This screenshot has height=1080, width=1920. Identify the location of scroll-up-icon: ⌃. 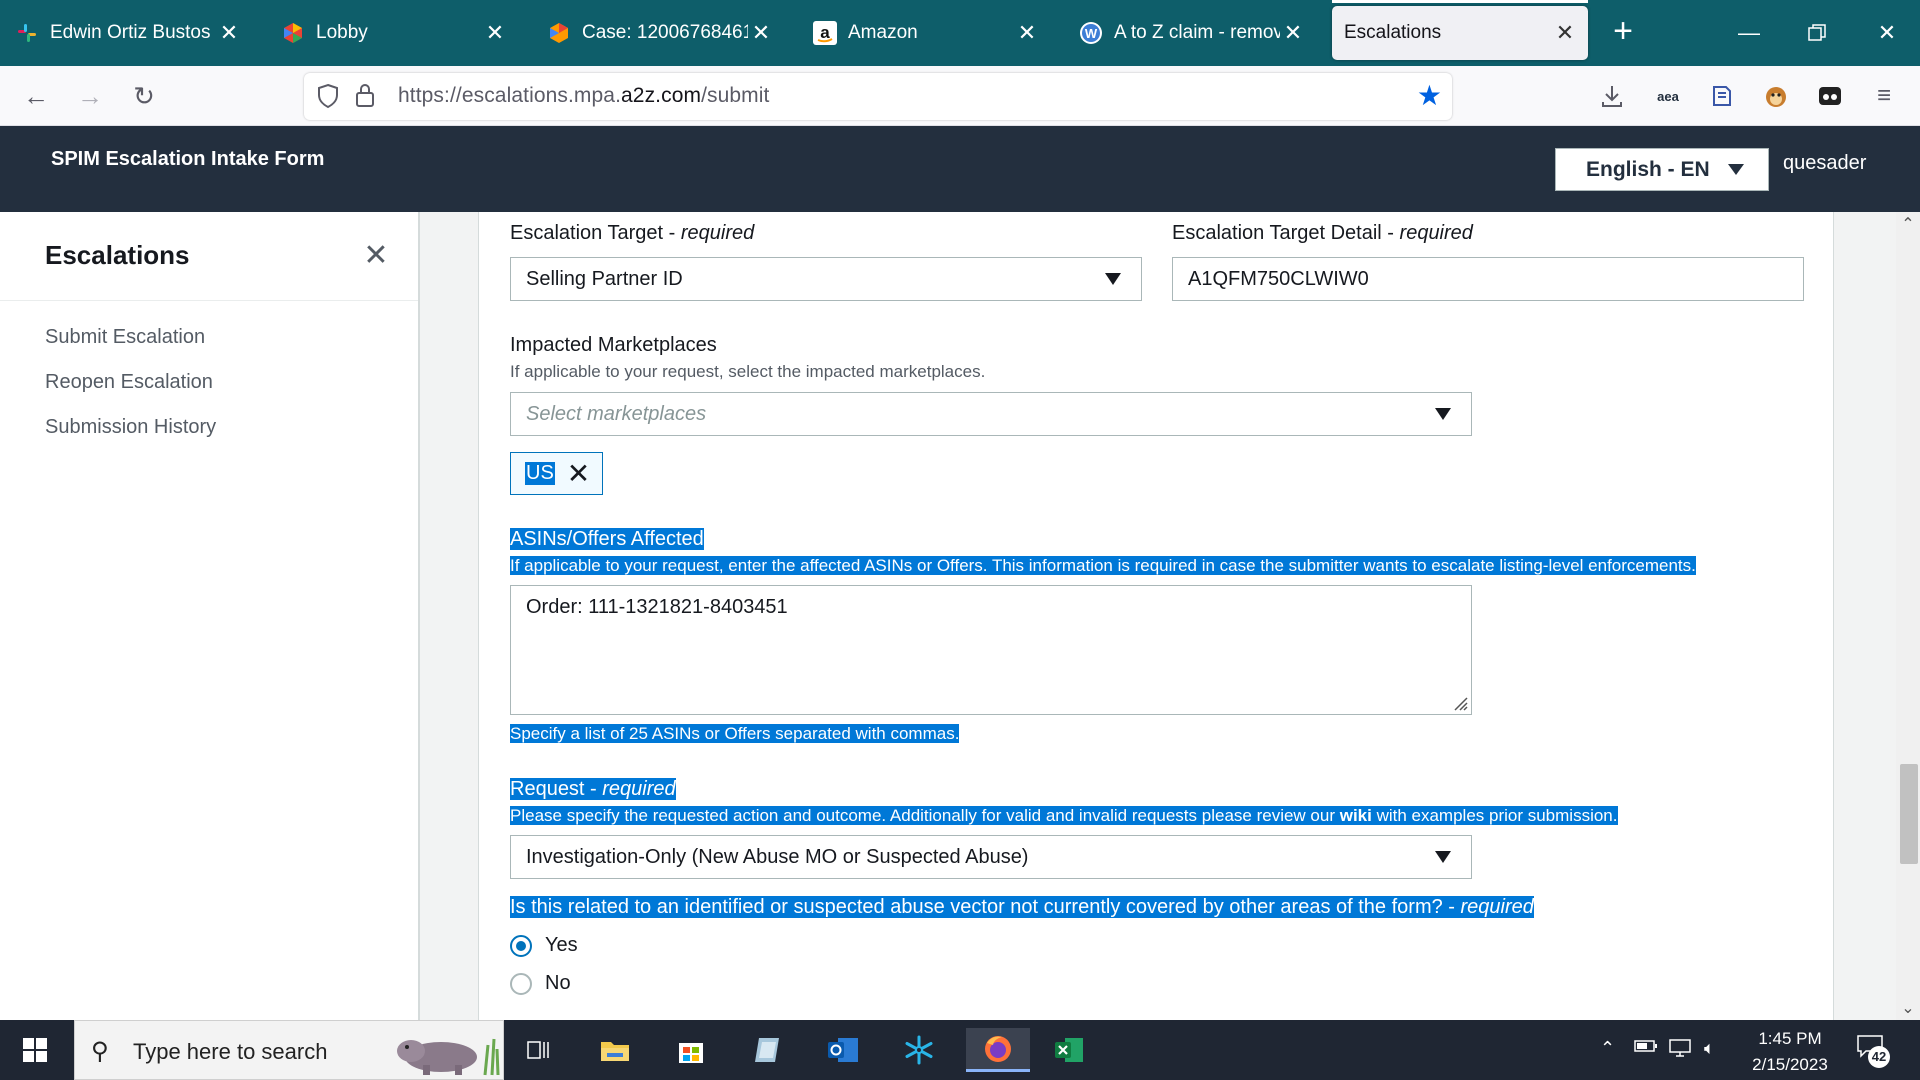
(1908, 224).